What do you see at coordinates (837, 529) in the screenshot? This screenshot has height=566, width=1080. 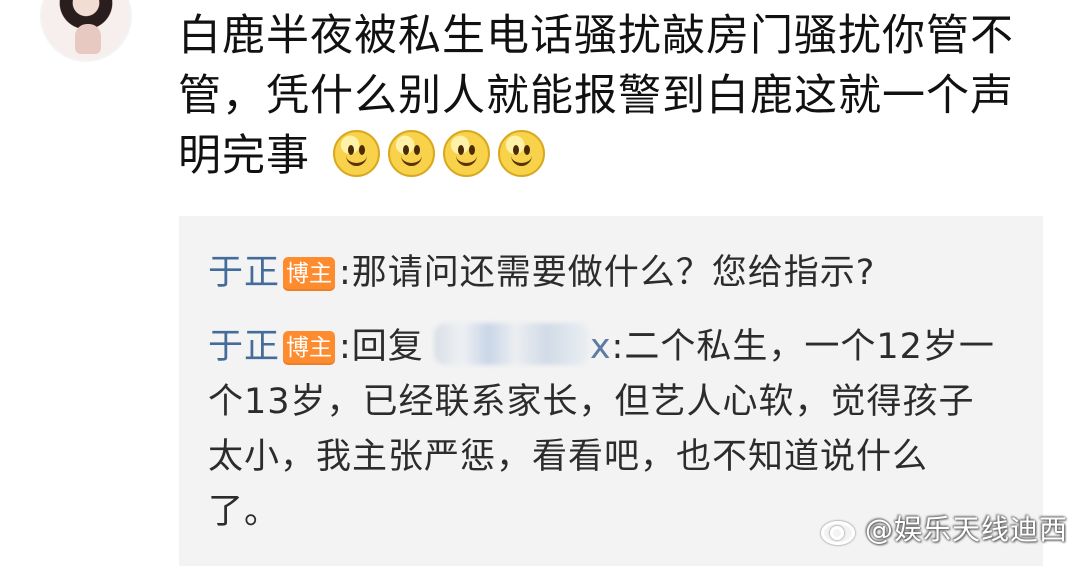 I see `weibo-icon` at bounding box center [837, 529].